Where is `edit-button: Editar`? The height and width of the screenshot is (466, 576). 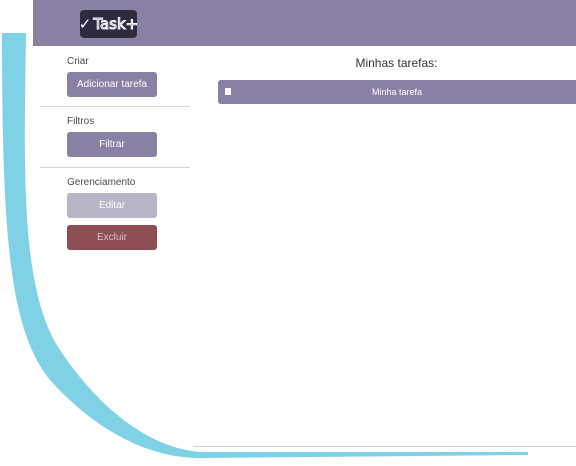
edit-button: Editar is located at coordinates (112, 205).